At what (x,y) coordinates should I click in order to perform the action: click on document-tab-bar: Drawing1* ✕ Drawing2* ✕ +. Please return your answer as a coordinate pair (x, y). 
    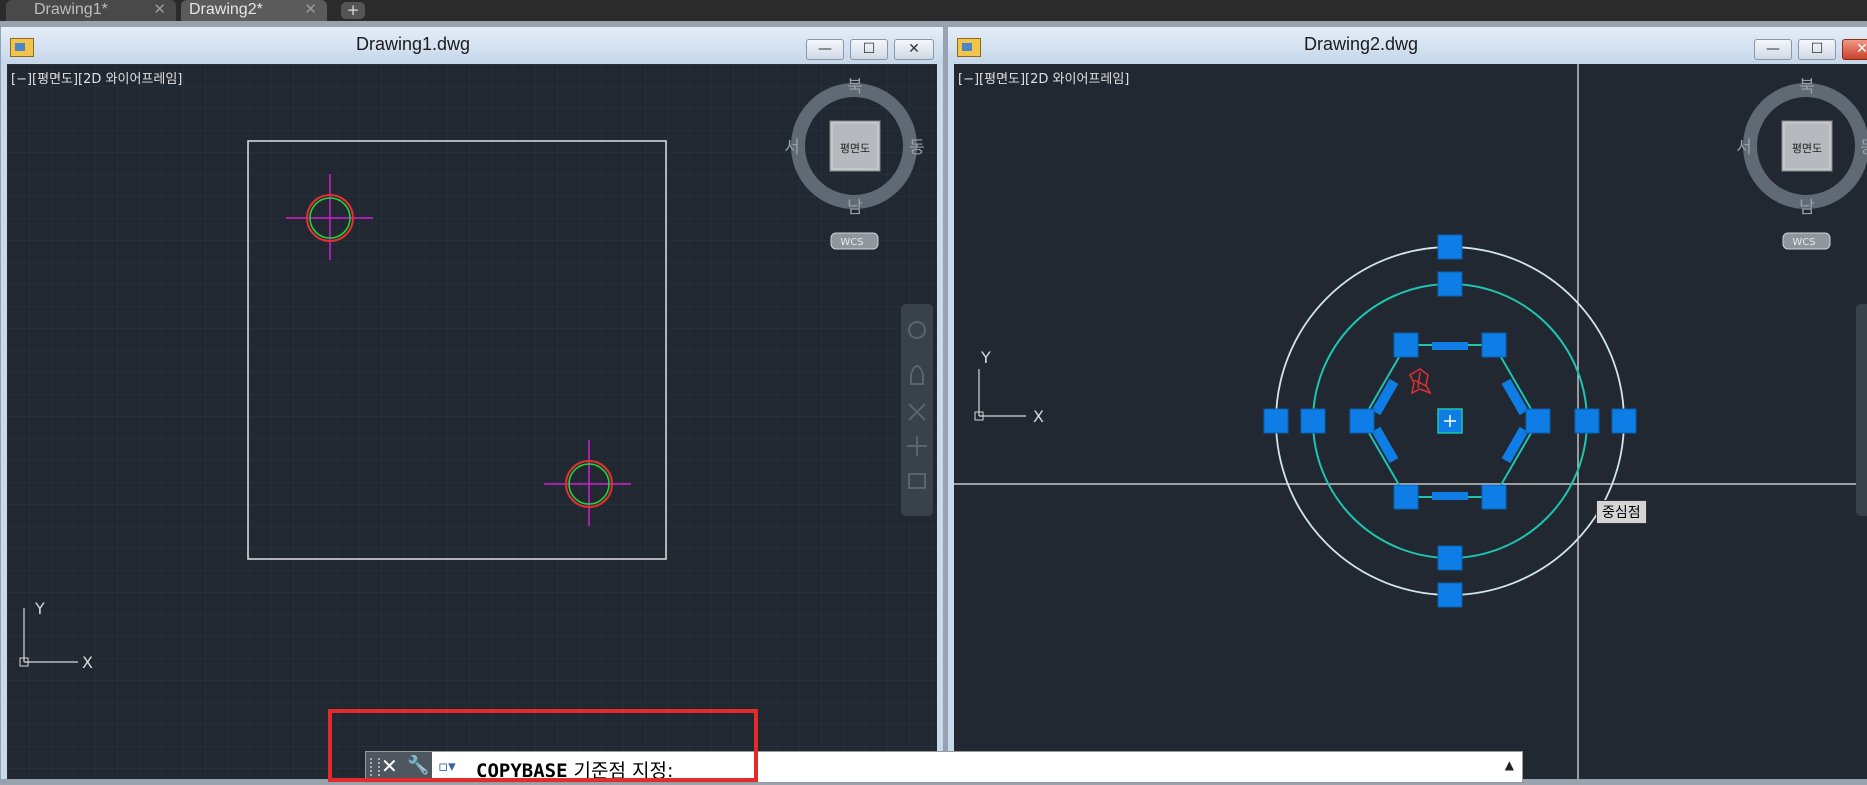
    Looking at the image, I should click on (933, 10).